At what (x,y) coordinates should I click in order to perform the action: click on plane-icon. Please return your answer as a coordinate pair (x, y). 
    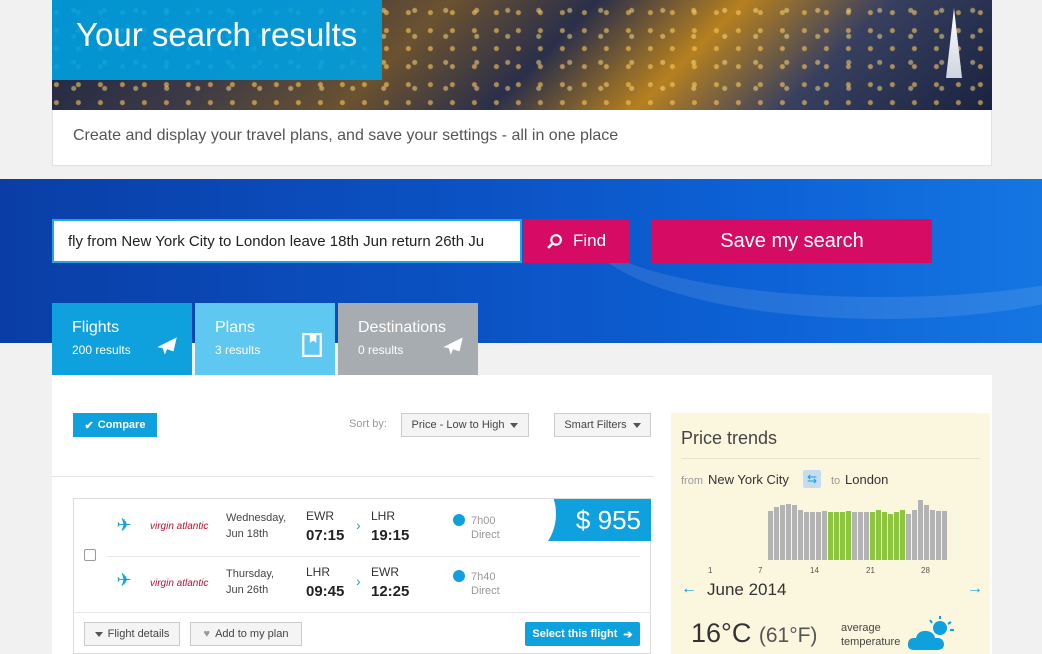
    Looking at the image, I should click on (167, 346).